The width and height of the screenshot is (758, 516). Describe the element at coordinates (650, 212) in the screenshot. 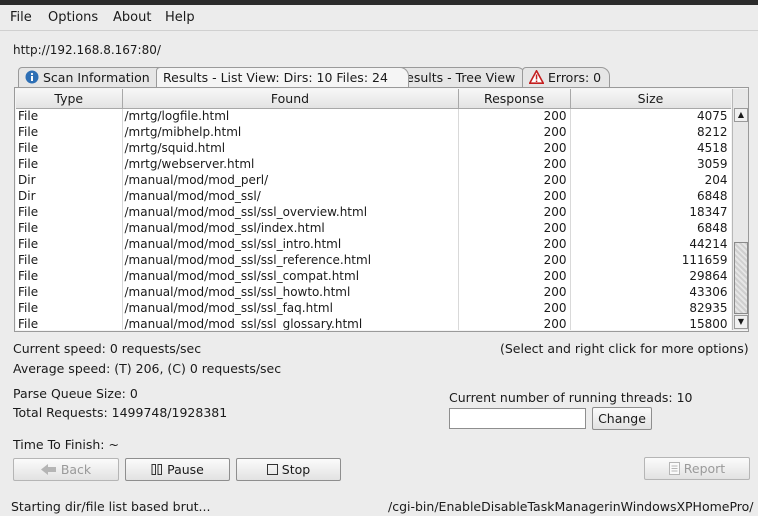

I see `cell-size: 18347` at that location.